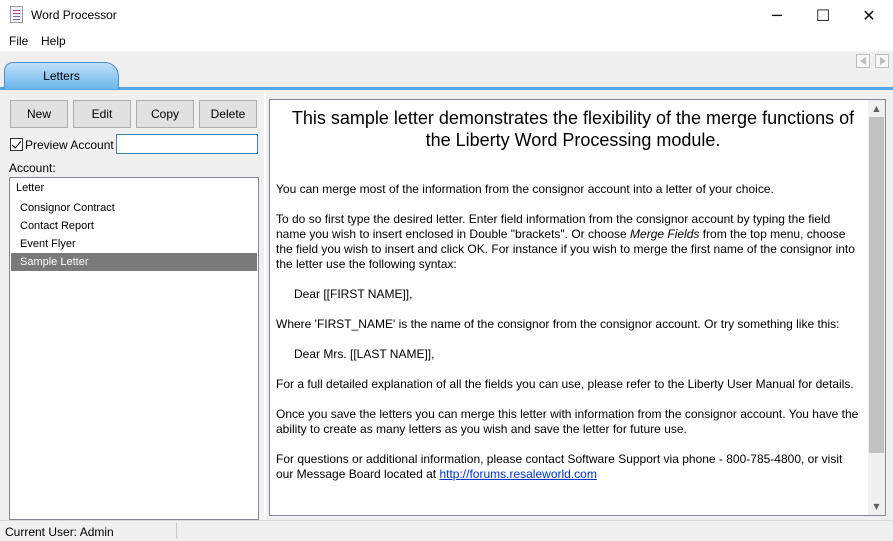 This screenshot has height=541, width=893. I want to click on nav-next-button, so click(882, 61).